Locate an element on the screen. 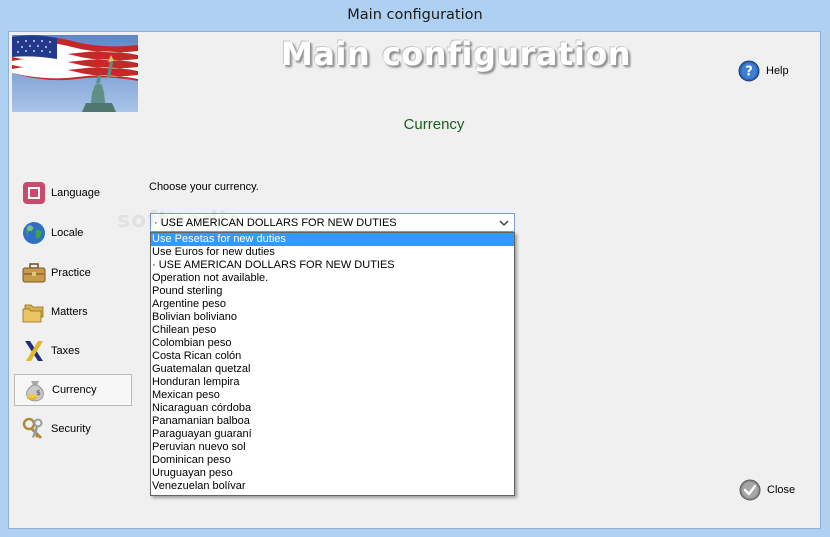 The width and height of the screenshot is (830, 537). sidebar-item-label: Matters is located at coordinates (69, 312).